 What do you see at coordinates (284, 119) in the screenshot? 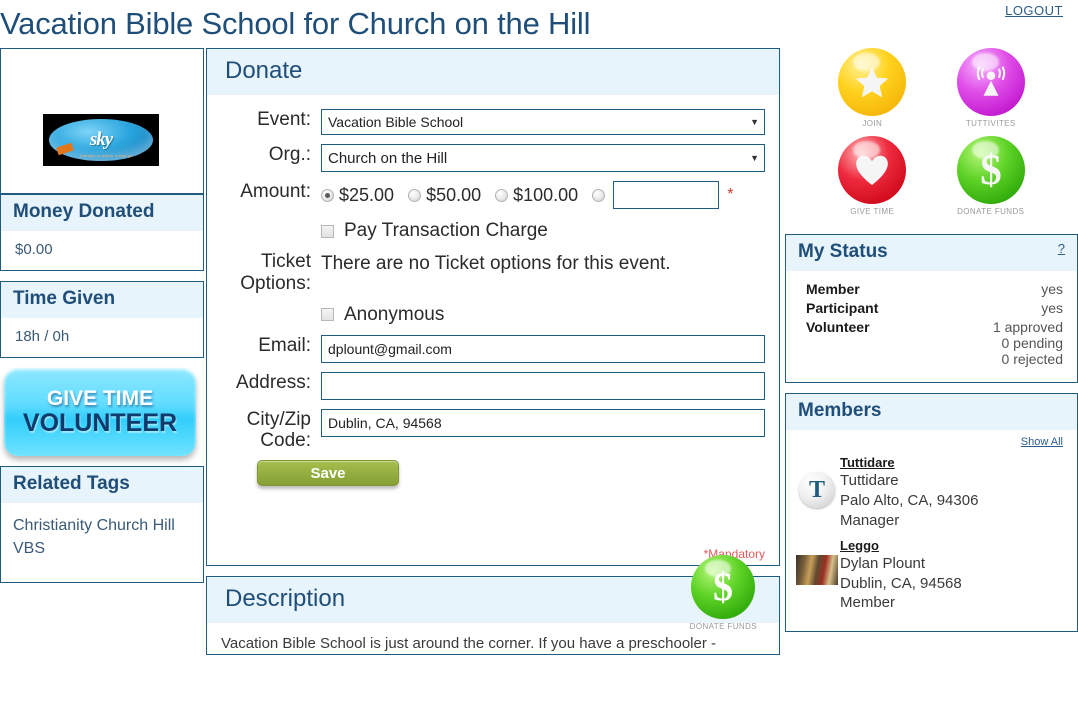
I see `event-label: Event:` at bounding box center [284, 119].